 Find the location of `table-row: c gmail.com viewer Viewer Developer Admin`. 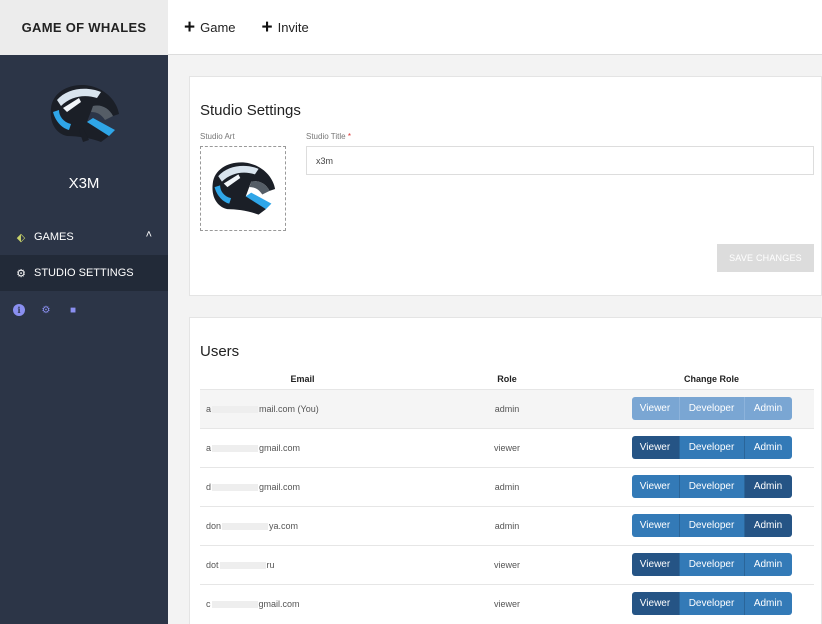

table-row: c gmail.com viewer Viewer Developer Admin is located at coordinates (507, 603).